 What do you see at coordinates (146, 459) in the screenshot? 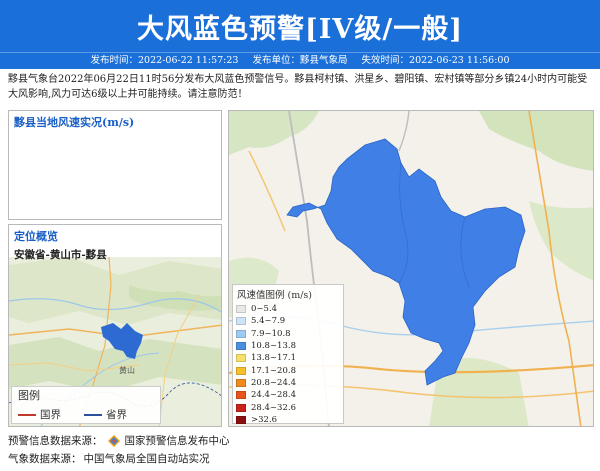
I see `weather-source-value: 中国气象局全国自动站实况` at bounding box center [146, 459].